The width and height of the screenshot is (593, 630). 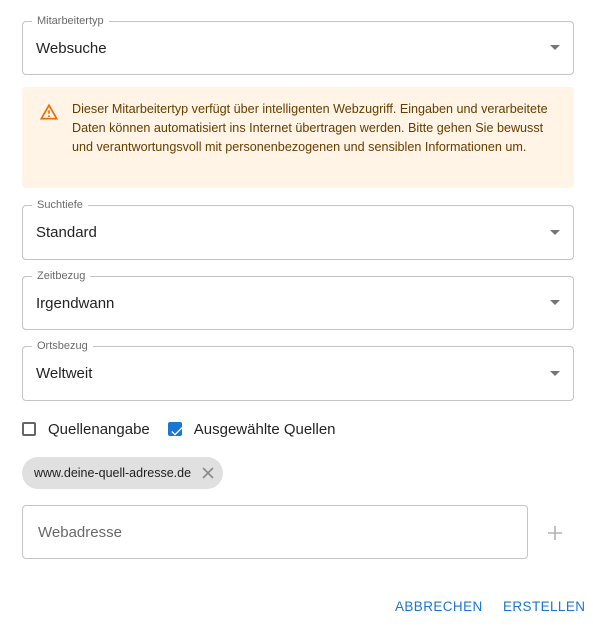 I want to click on ausgewaehlte-quellen-checkbox: Ausgewählte Quellen, so click(x=251, y=429).